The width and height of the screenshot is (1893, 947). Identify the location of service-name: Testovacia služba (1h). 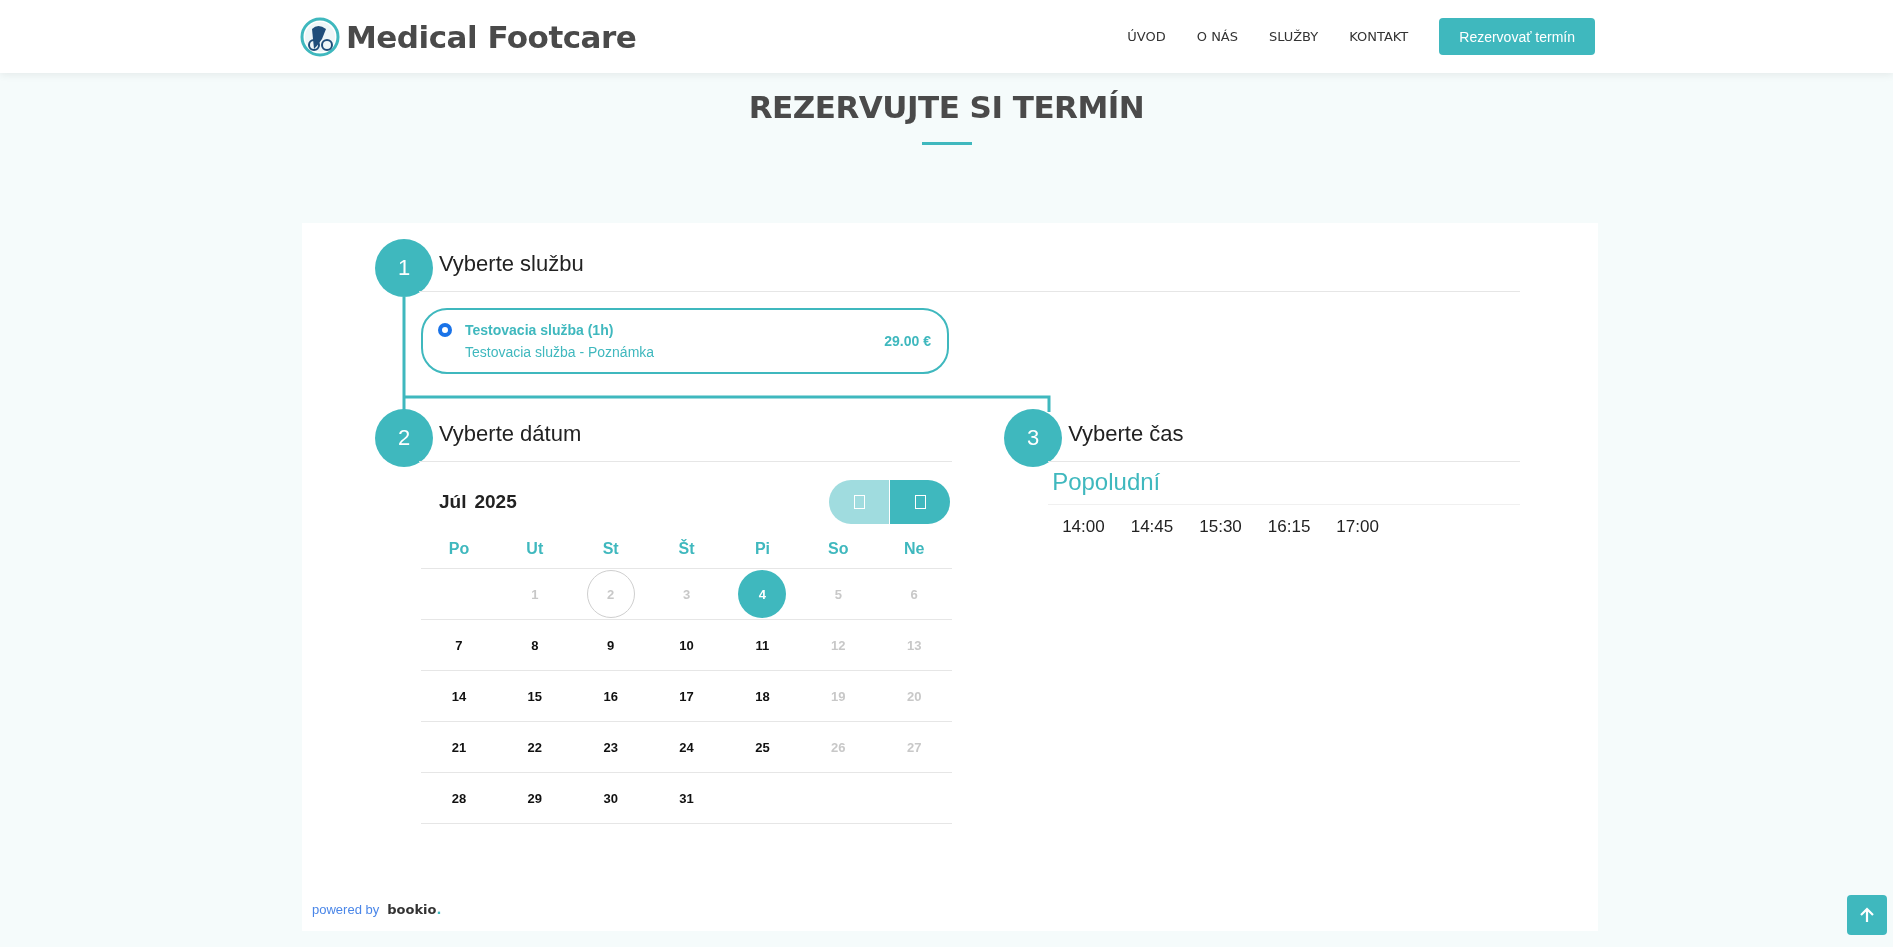
(540, 330).